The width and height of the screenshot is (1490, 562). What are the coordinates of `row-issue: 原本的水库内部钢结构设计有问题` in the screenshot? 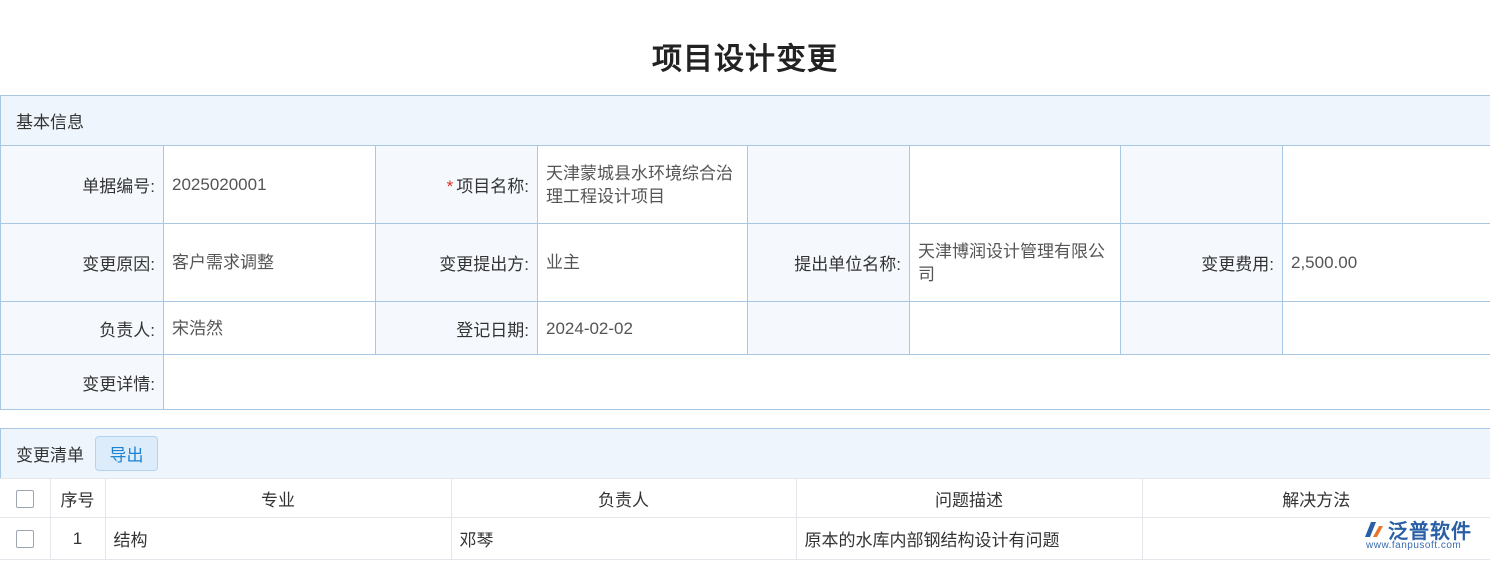 It's located at (969, 538).